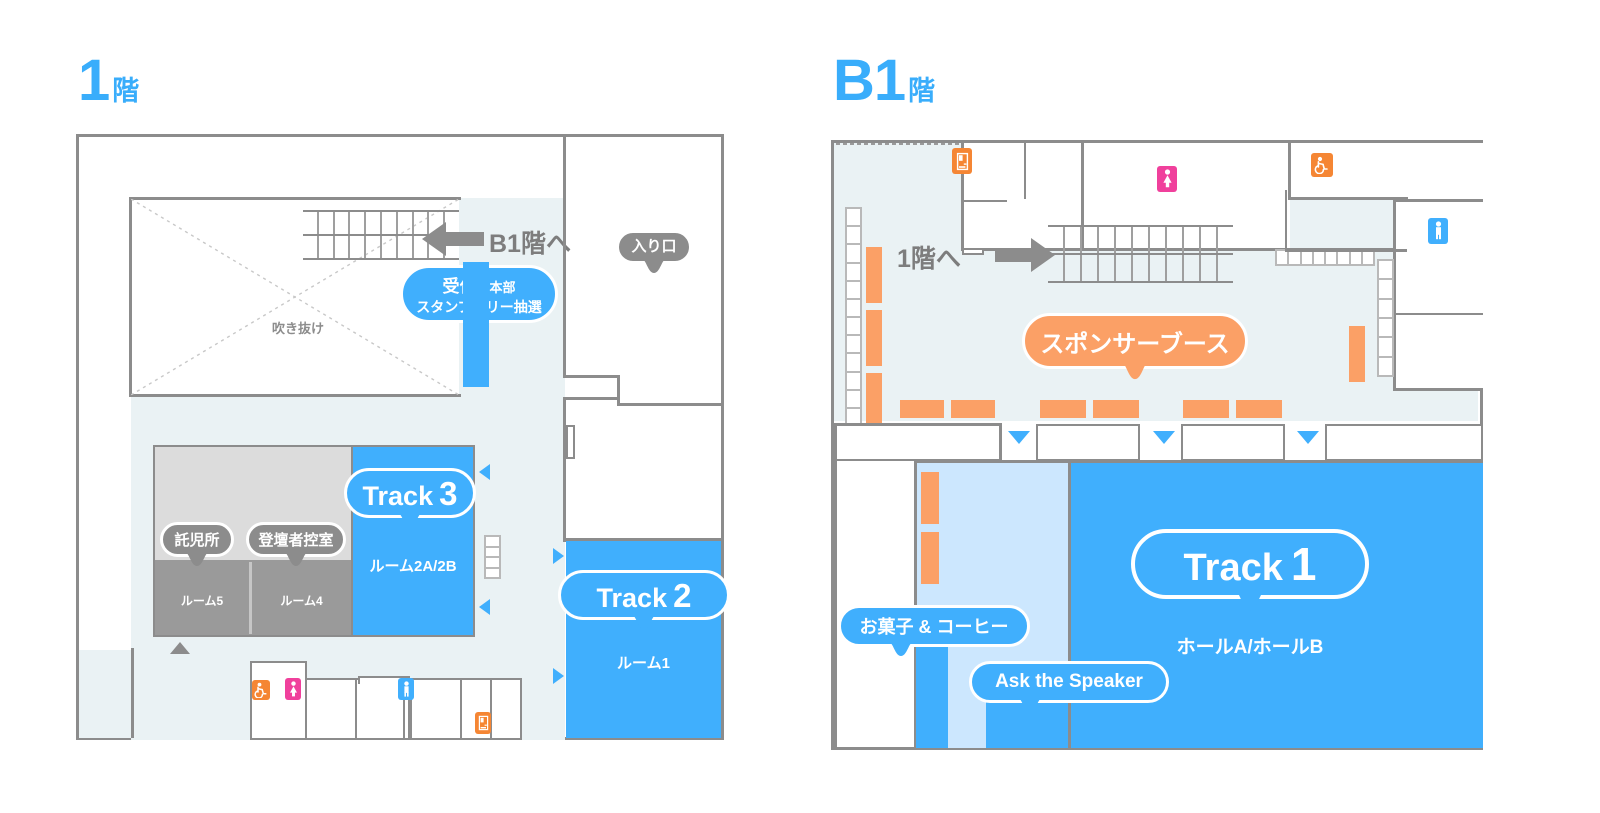  What do you see at coordinates (929, 259) in the screenshot?
I see `floorB1-direction-to-1f: 1階へ` at bounding box center [929, 259].